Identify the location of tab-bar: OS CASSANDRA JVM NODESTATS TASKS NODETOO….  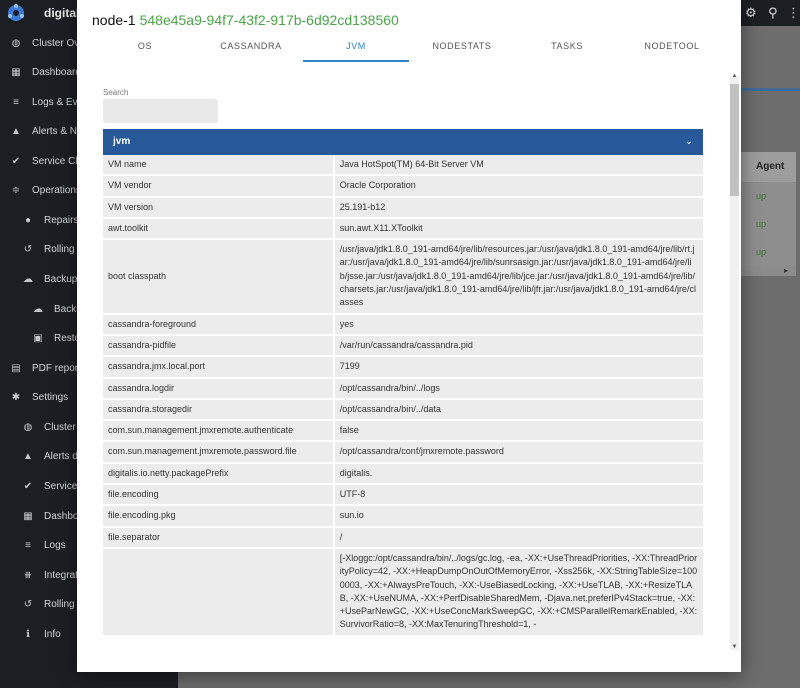
(409, 48).